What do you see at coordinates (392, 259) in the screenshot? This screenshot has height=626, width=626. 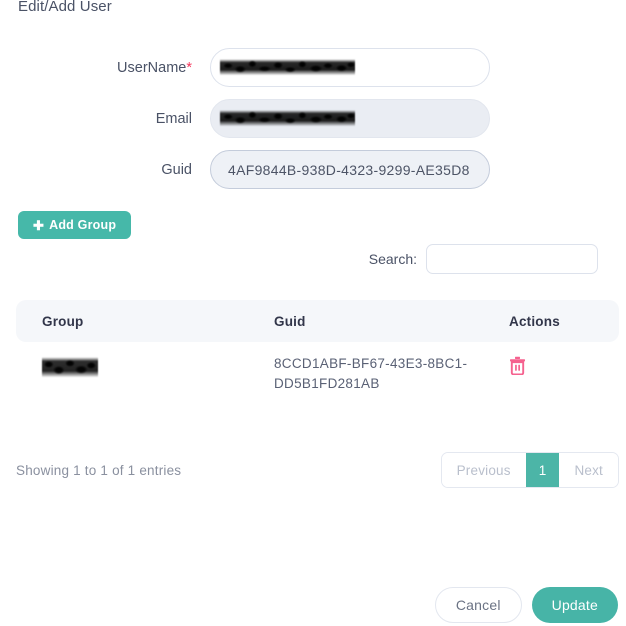 I see `search-label: Search:` at bounding box center [392, 259].